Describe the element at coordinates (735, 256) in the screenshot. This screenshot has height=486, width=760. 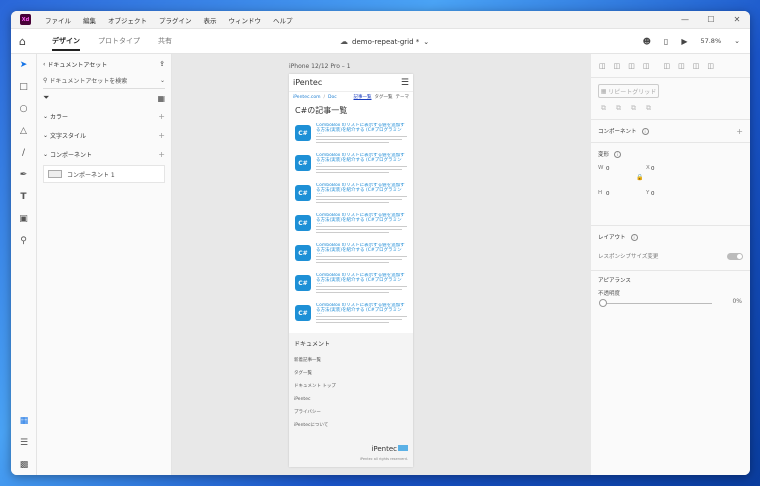
I see `responsive-toggle` at that location.